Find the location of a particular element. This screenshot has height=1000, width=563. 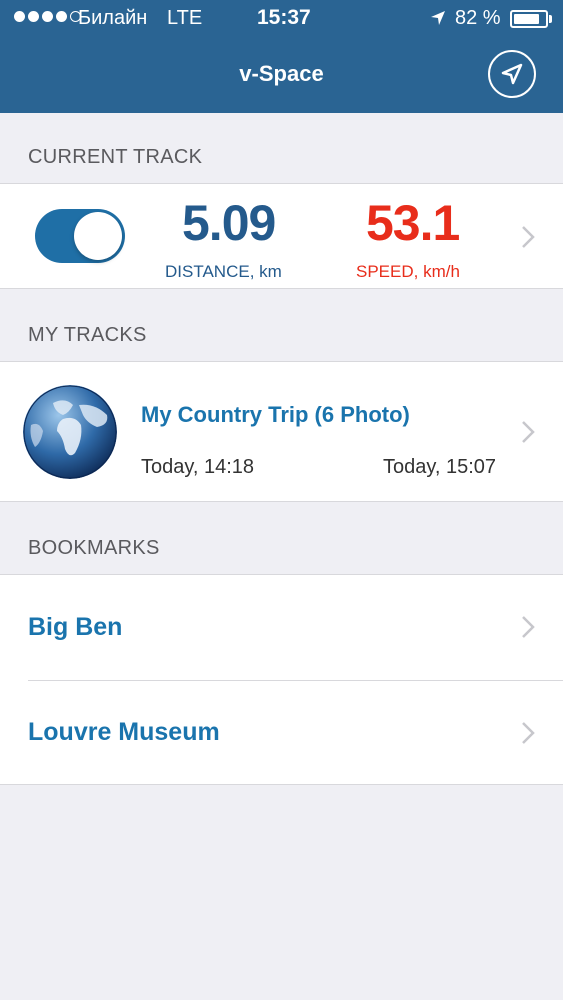

battery-icon is located at coordinates (529, 19).